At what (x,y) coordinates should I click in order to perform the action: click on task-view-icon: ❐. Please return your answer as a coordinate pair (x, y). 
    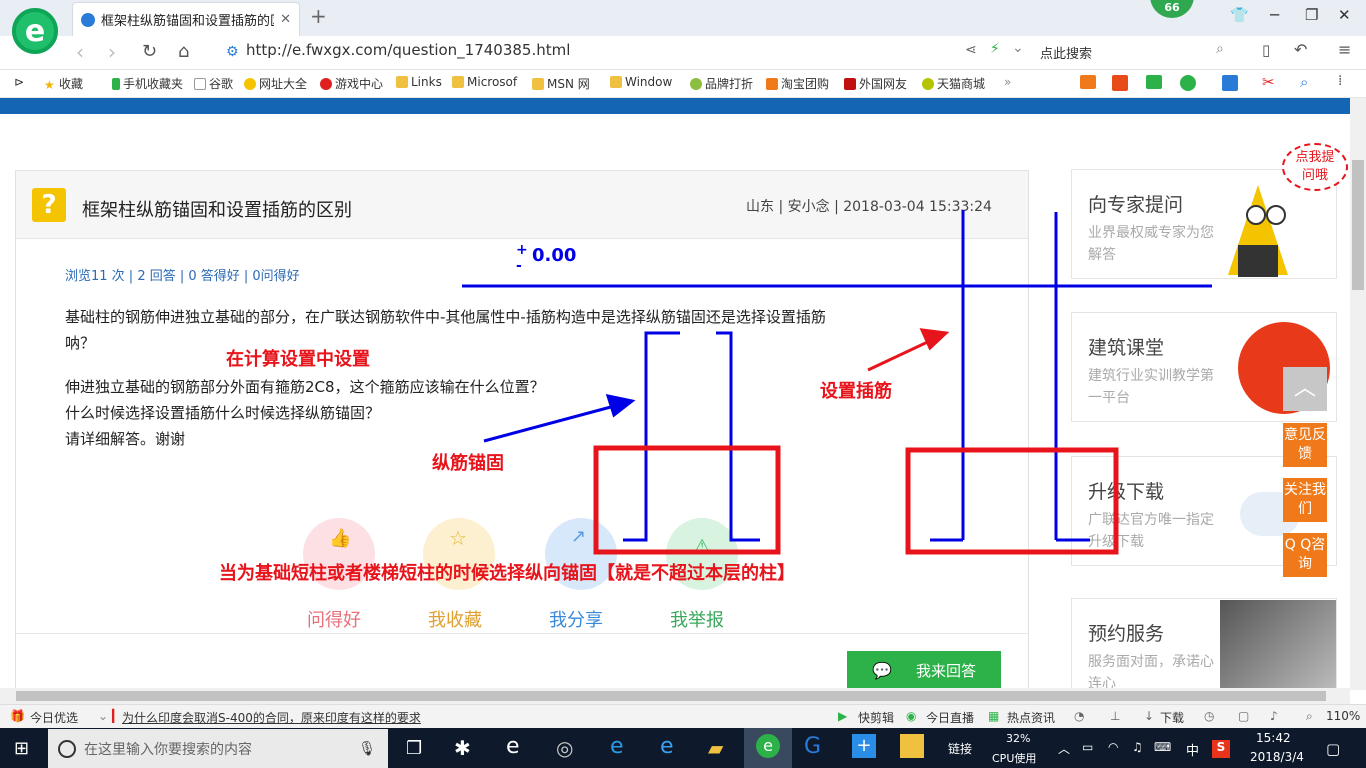
    Looking at the image, I should click on (414, 748).